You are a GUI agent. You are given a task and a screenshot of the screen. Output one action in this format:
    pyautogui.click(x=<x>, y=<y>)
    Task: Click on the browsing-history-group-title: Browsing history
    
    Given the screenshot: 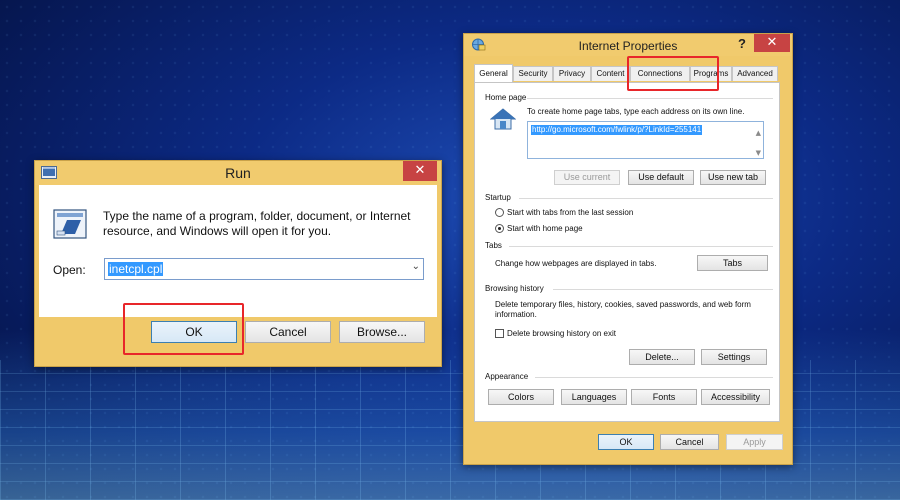 What is the action you would take?
    pyautogui.click(x=514, y=288)
    